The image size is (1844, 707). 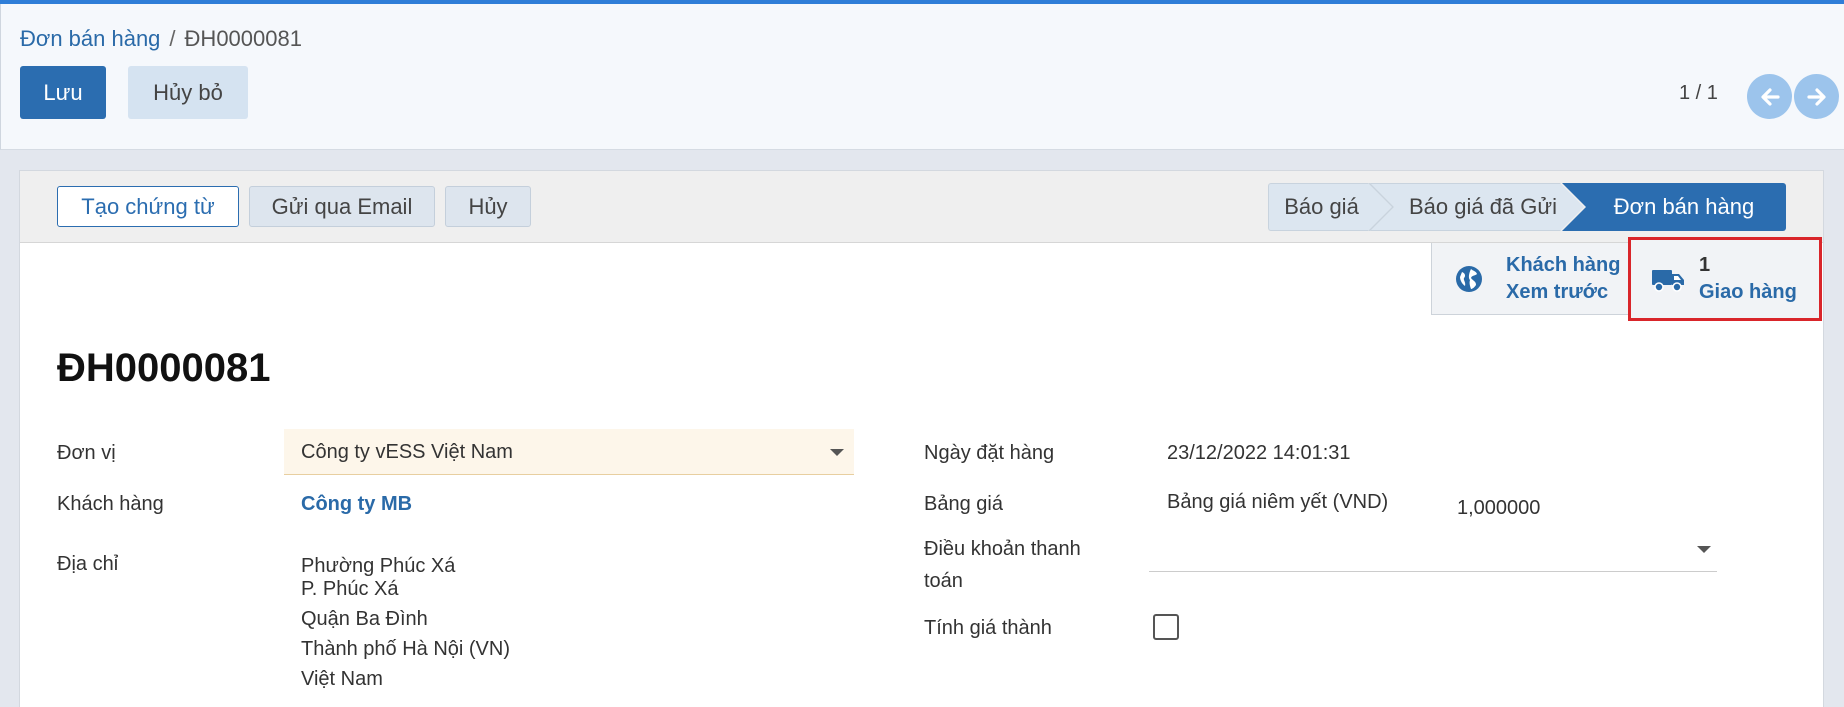 I want to click on smart-buttons: Khách hàng Xem trước 1 Giao hàng, so click(x=1626, y=279).